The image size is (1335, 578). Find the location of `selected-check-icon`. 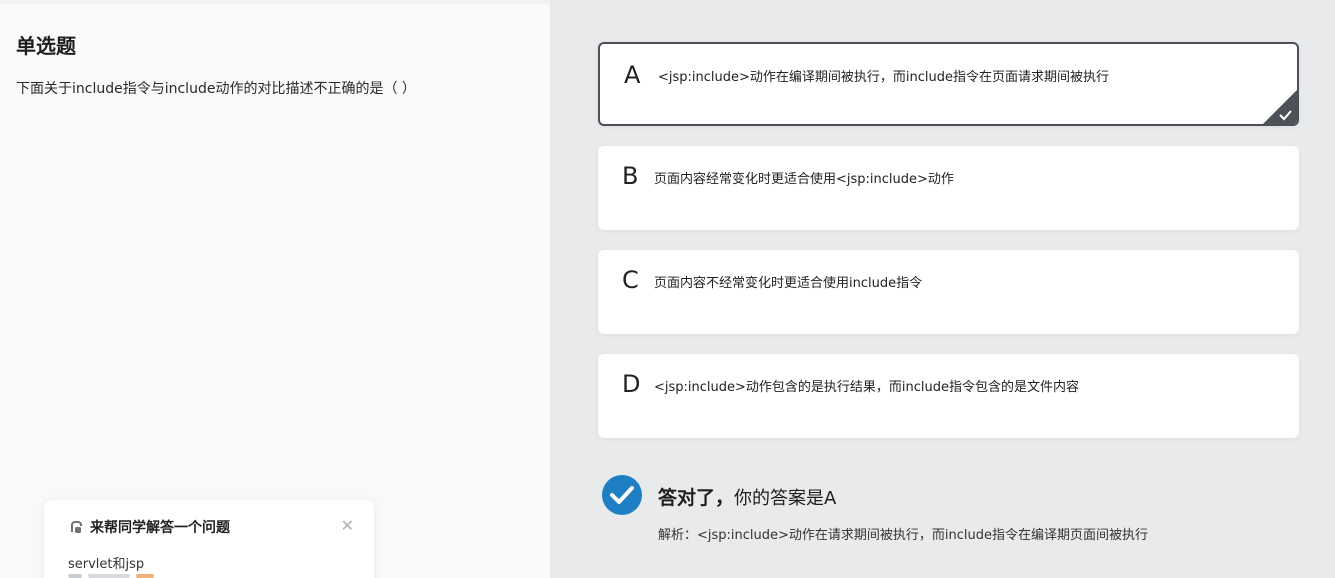

selected-check-icon is located at coordinates (1280, 107).